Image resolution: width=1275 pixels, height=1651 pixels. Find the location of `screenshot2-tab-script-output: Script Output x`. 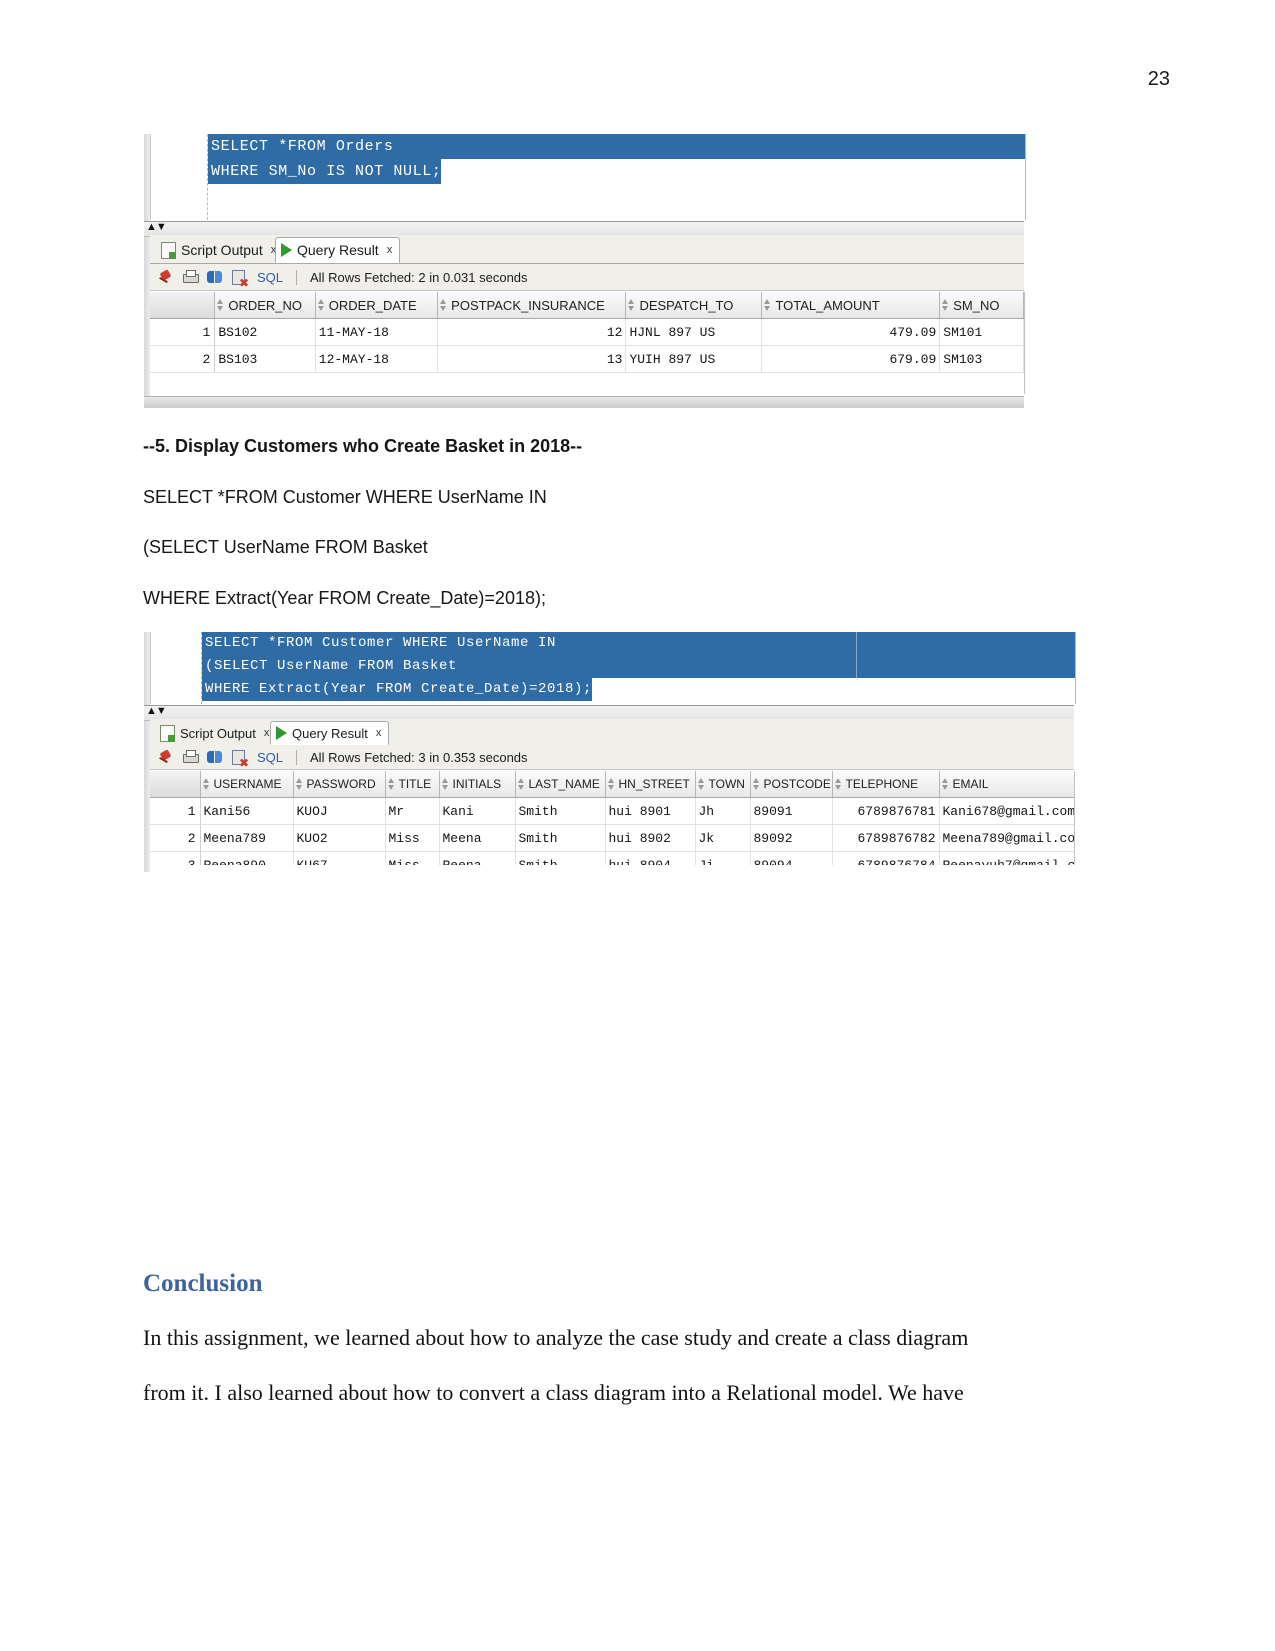

screenshot2-tab-script-output: Script Output x is located at coordinates (215, 733).